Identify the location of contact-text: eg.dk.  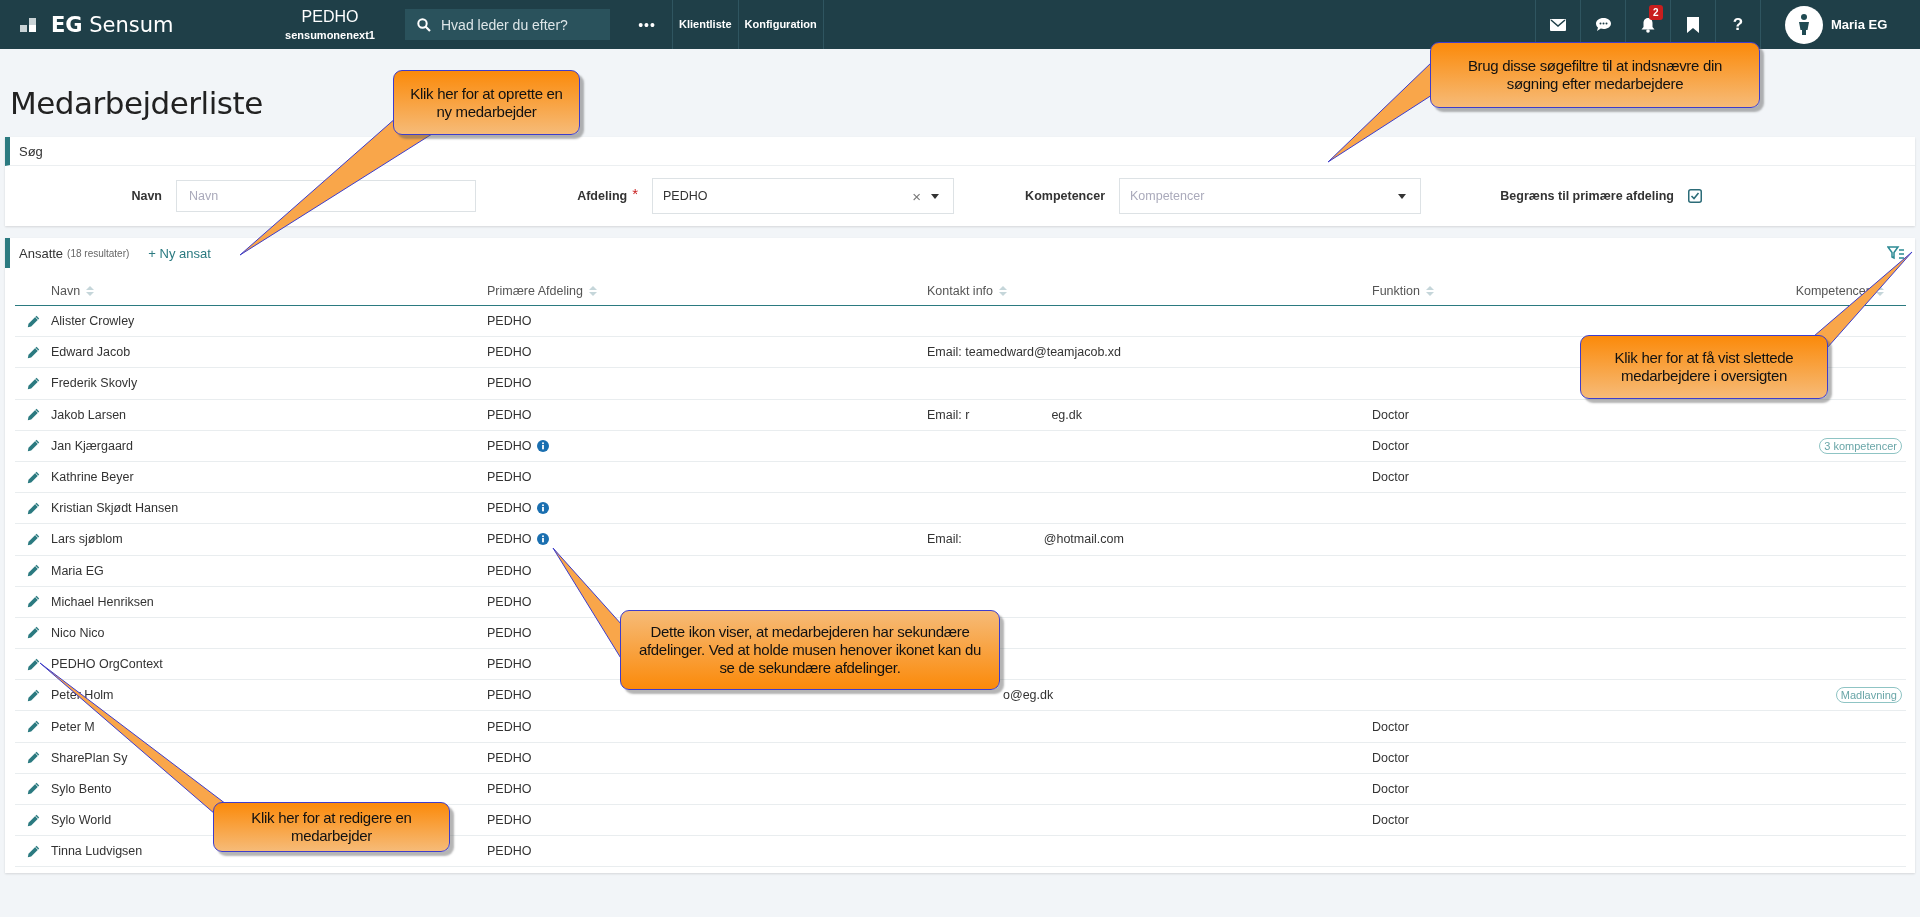
(1066, 414).